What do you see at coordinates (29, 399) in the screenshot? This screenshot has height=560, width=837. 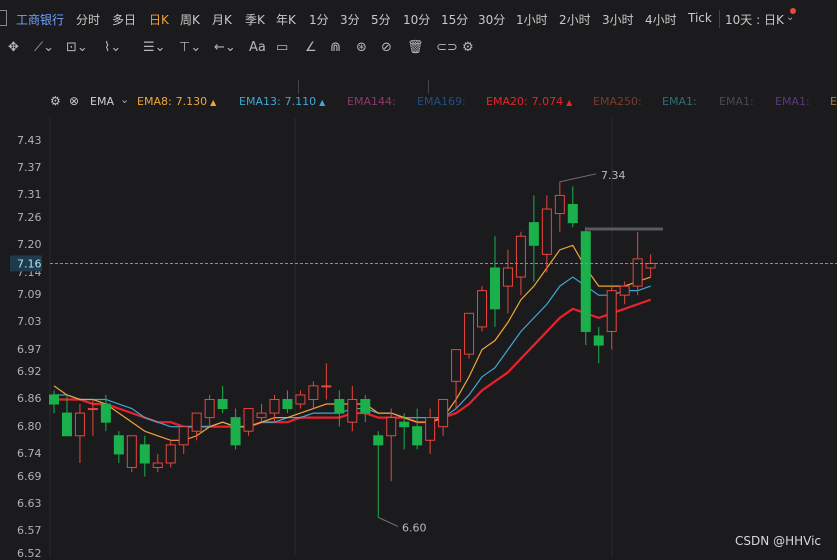 I see `y-axis-label: 6.86` at bounding box center [29, 399].